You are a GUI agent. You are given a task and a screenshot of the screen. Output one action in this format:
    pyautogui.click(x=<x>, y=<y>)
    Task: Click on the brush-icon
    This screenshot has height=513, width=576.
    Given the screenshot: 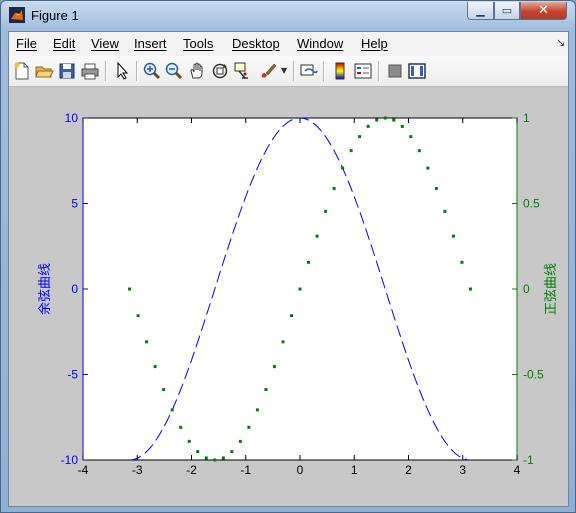 What is the action you would take?
    pyautogui.click(x=268, y=71)
    